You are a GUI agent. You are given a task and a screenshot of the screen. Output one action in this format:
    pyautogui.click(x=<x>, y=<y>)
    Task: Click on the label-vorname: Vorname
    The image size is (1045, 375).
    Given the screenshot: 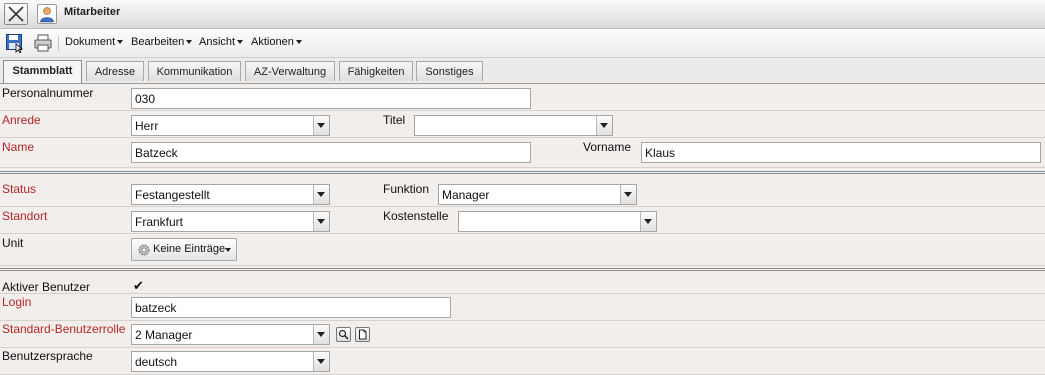 What is the action you would take?
    pyautogui.click(x=607, y=147)
    